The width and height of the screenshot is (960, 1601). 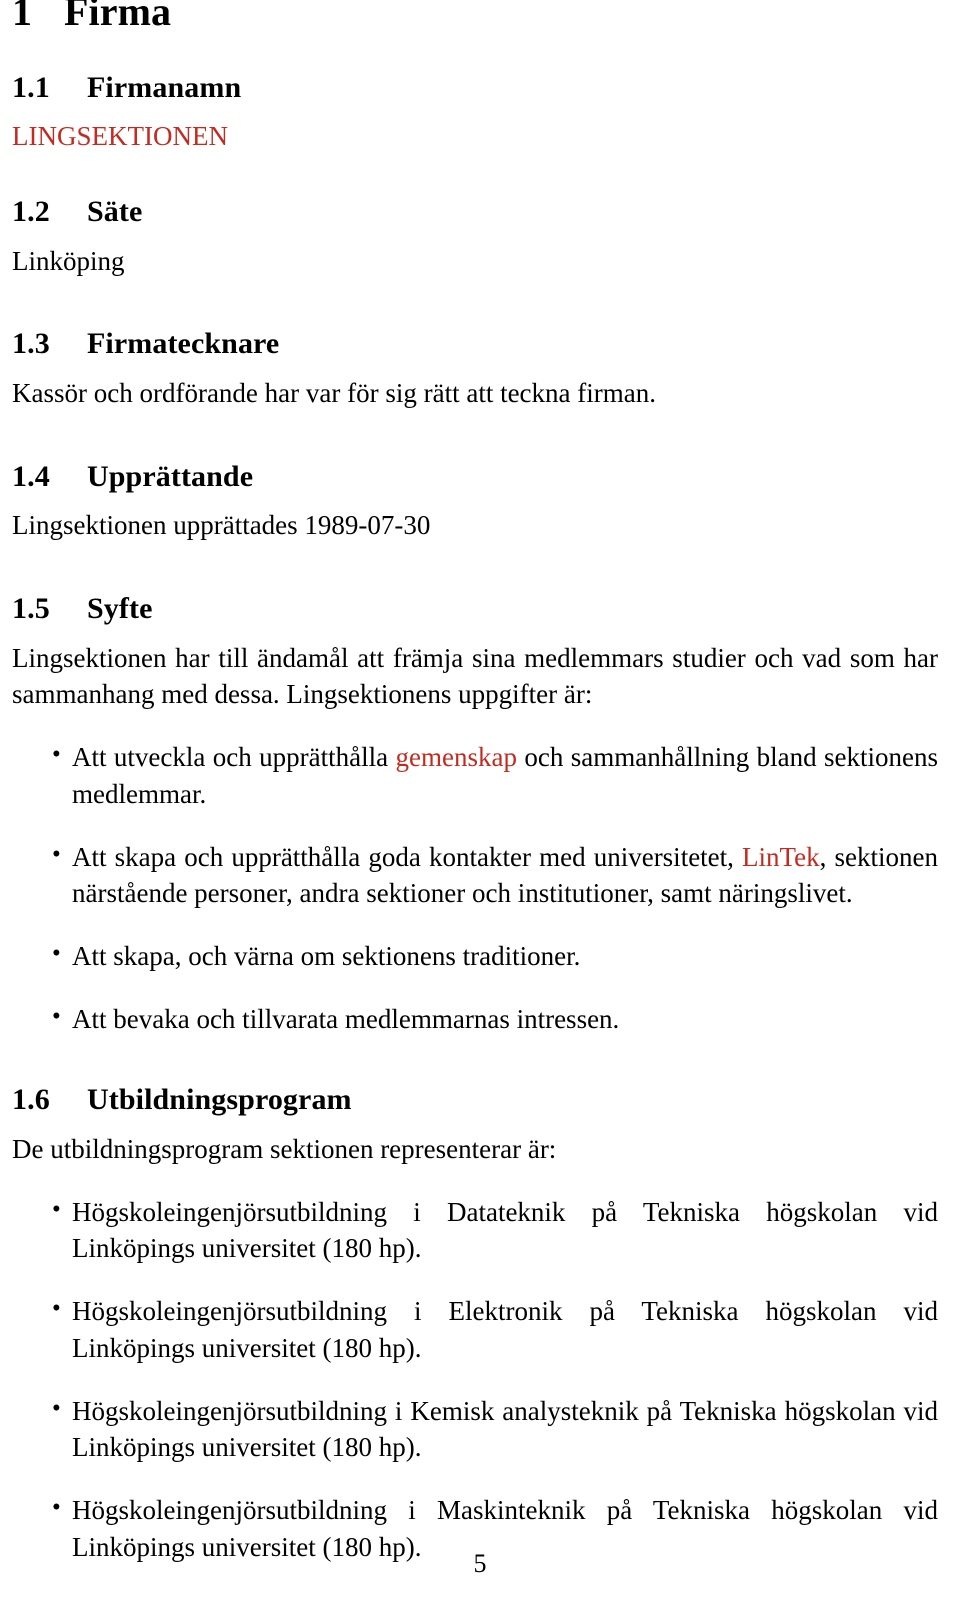 I want to click on subsection-heading-1-1: 1.1 Firmanamn, so click(x=475, y=88).